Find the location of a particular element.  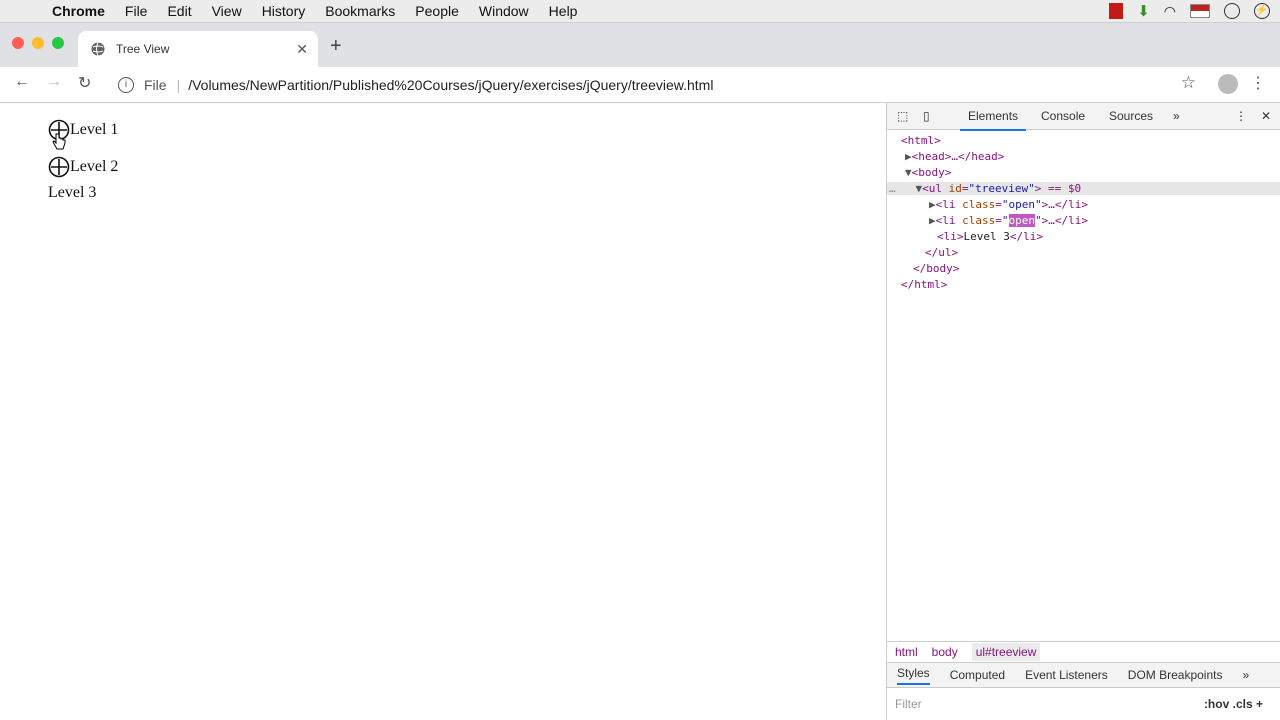

expand-plus-icon is located at coordinates (59, 167).